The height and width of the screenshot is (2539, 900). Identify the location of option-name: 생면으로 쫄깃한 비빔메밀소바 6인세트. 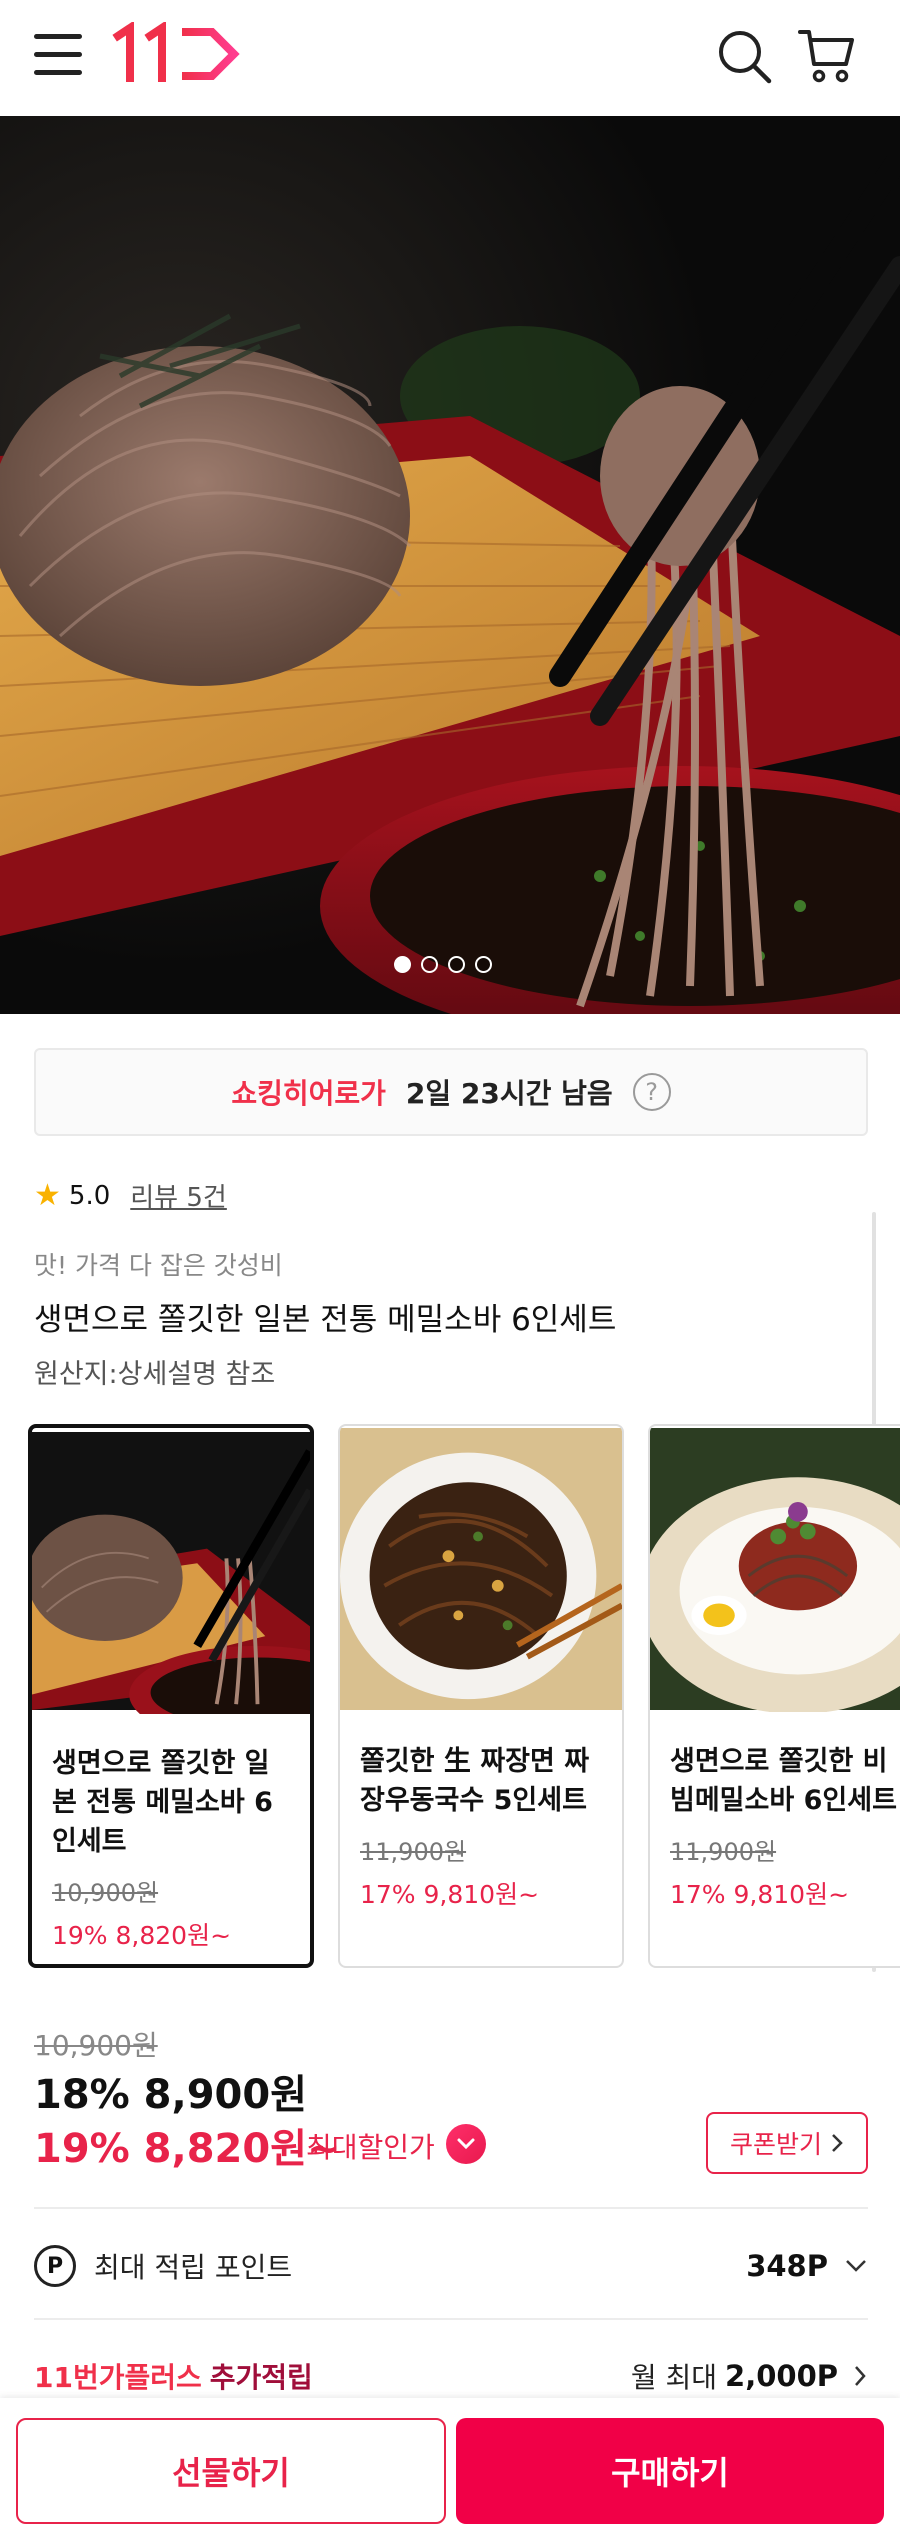
(783, 1781).